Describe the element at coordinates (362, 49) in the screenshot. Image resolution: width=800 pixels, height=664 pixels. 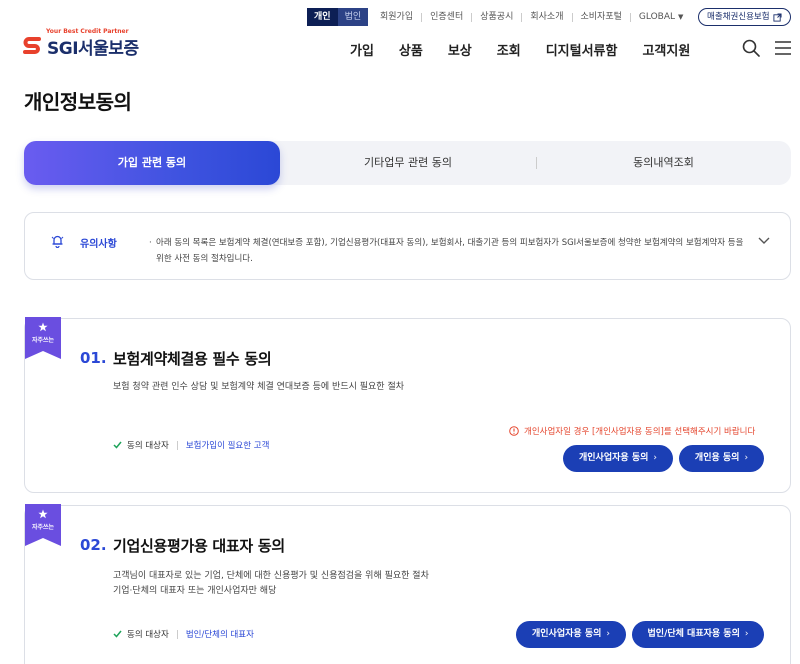
I see `nav-join: 가입` at that location.